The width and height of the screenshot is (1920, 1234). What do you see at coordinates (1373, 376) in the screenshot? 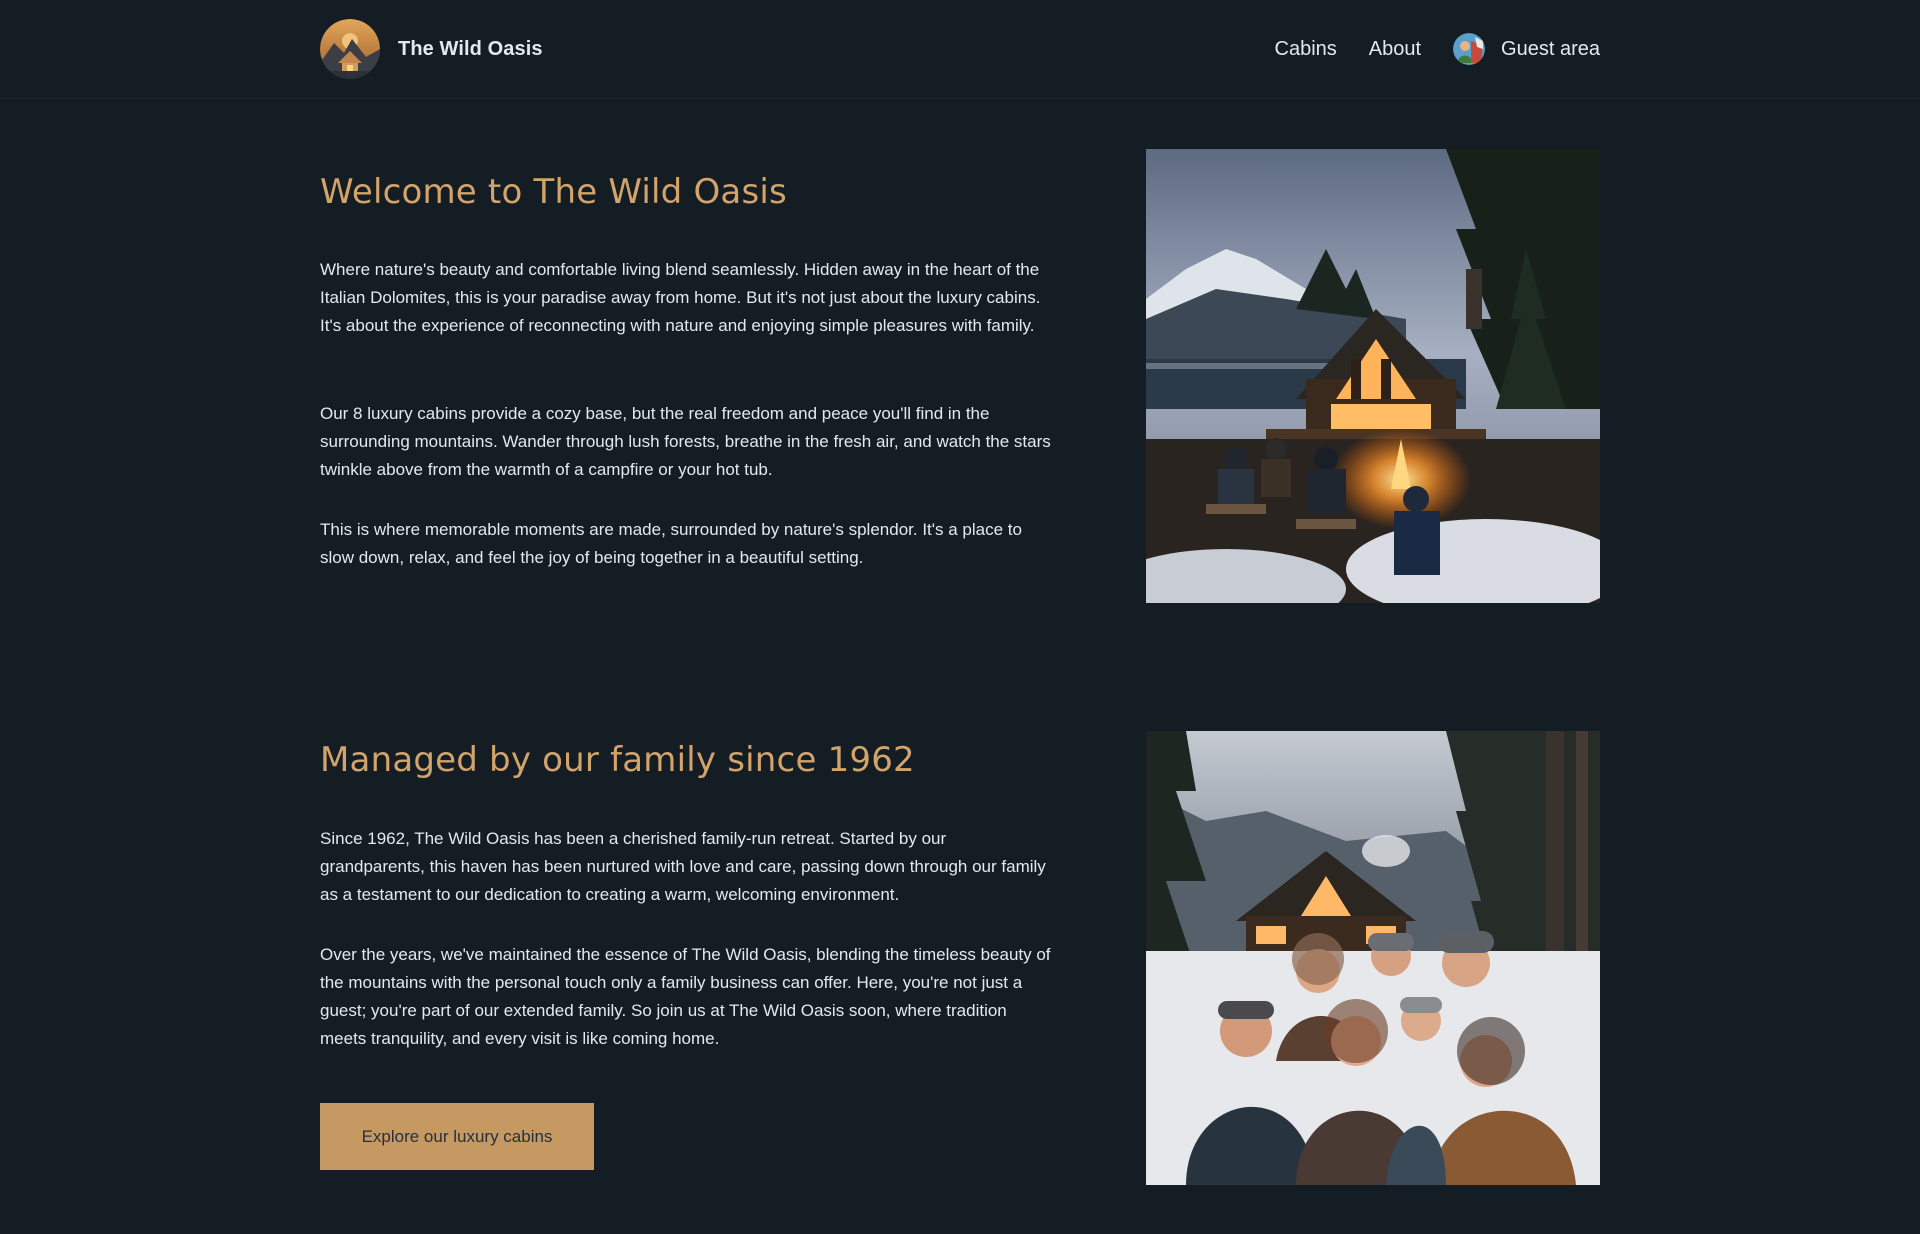
I see `cabin-campfire-photo` at bounding box center [1373, 376].